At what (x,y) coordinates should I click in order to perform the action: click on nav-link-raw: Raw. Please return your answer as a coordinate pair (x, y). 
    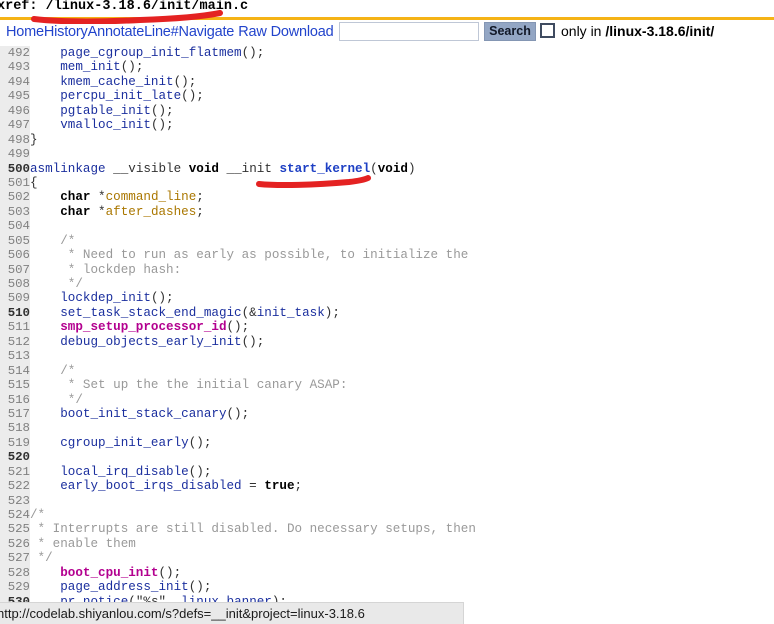
    Looking at the image, I should click on (252, 32).